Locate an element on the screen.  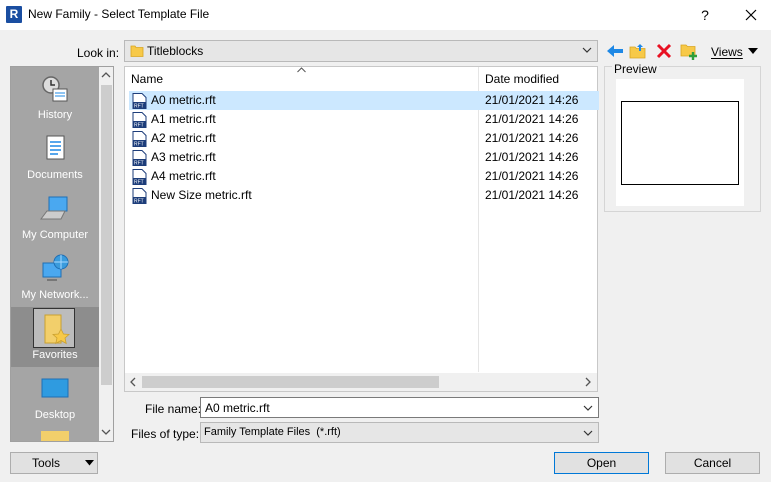
back-arrow-icon is located at coordinates (615, 51).